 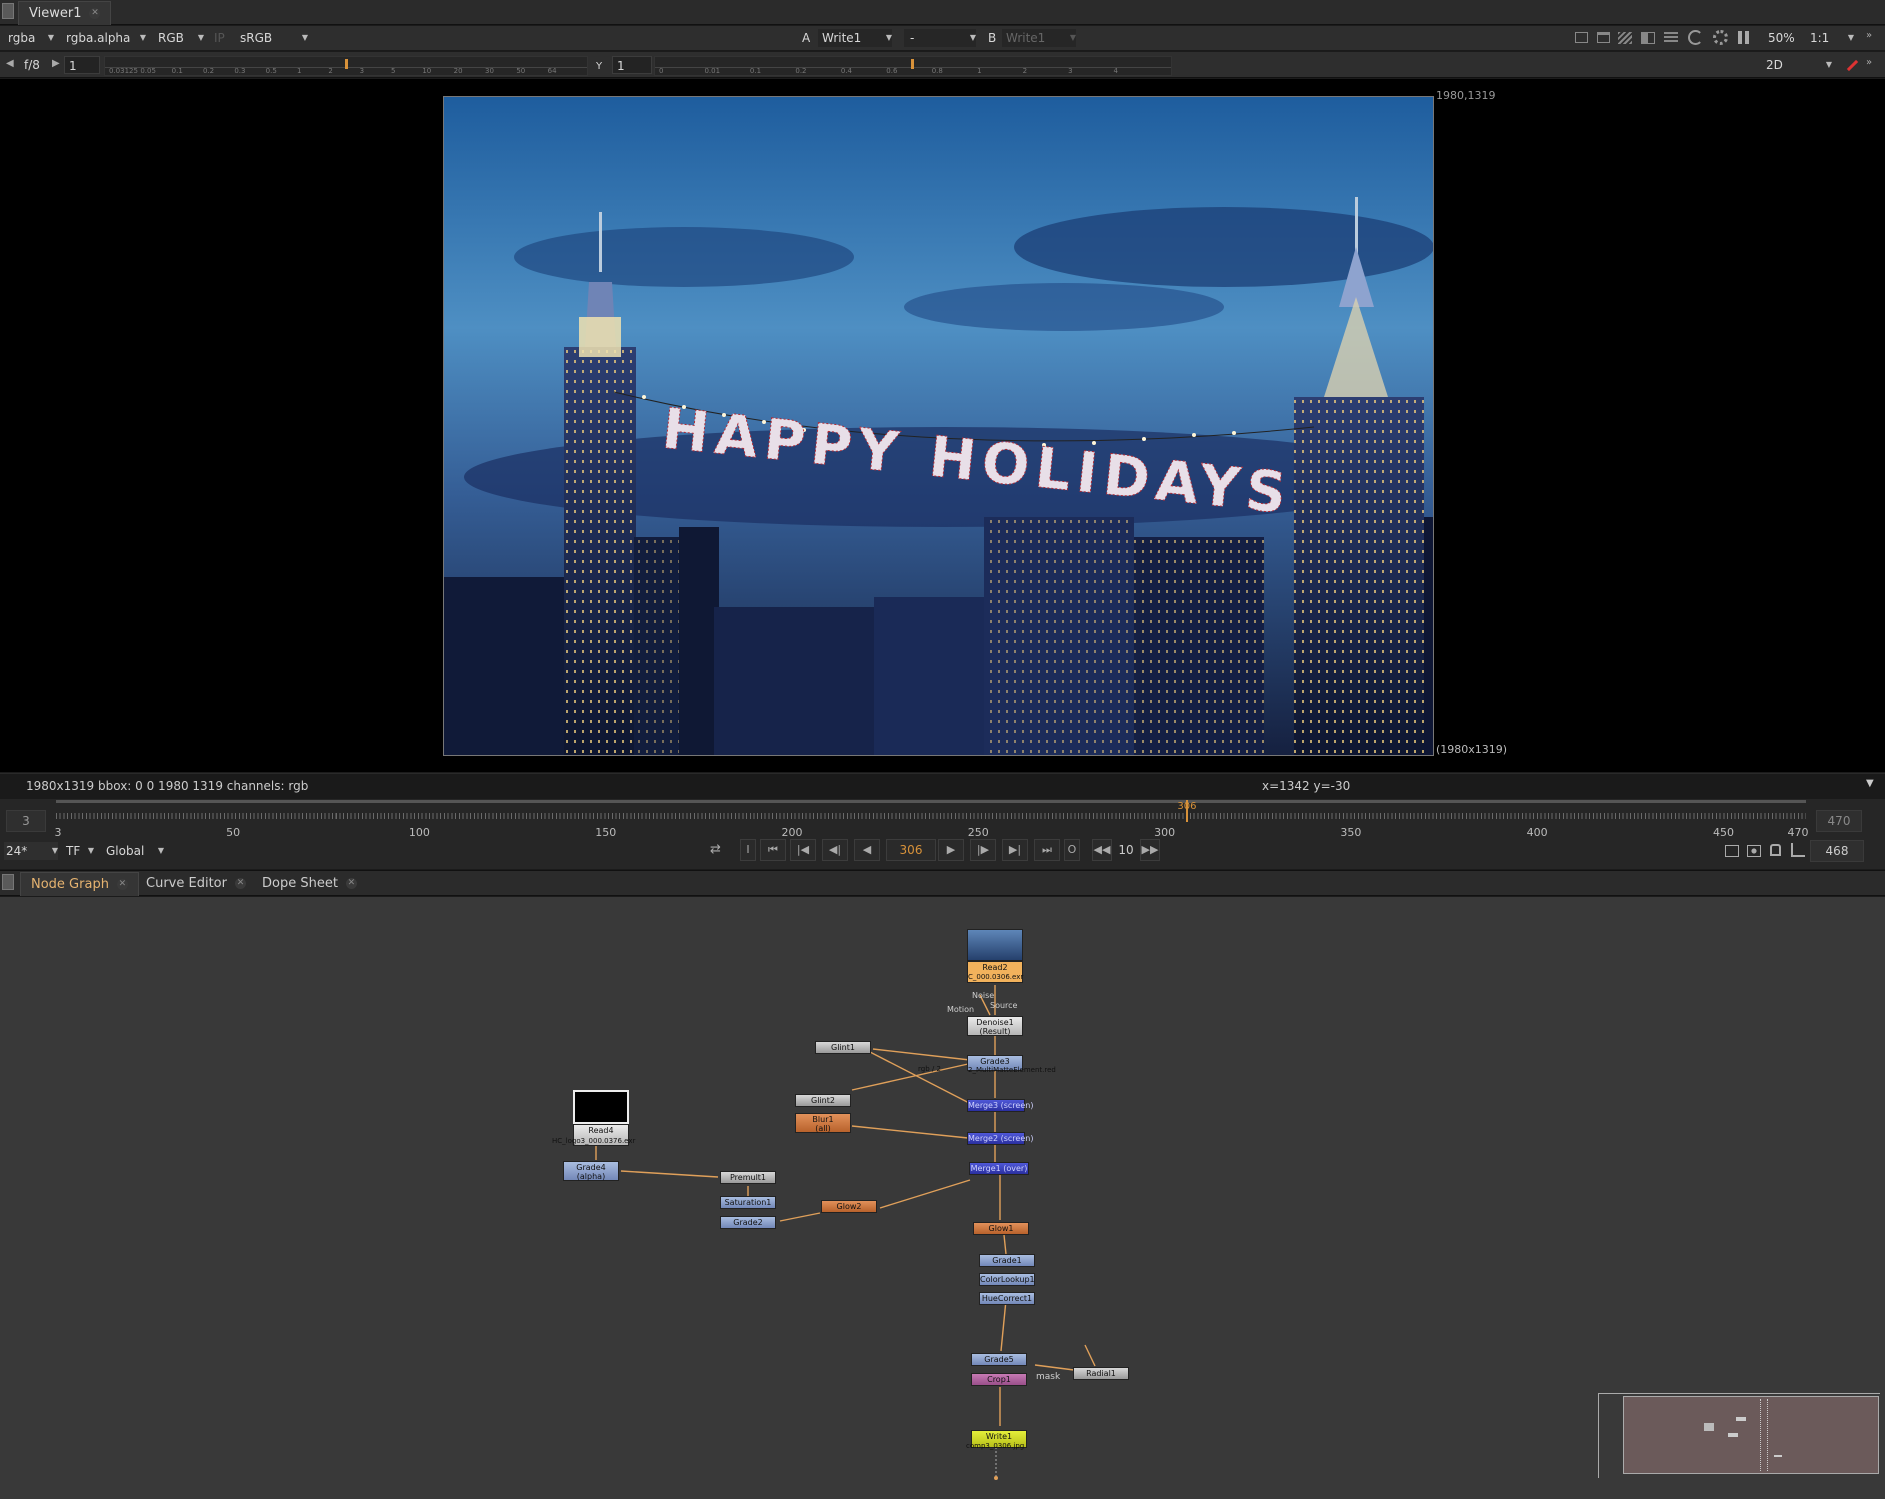 What do you see at coordinates (1007, 1298) in the screenshot?
I see `node-huecorrect1: HueCorrect1` at bounding box center [1007, 1298].